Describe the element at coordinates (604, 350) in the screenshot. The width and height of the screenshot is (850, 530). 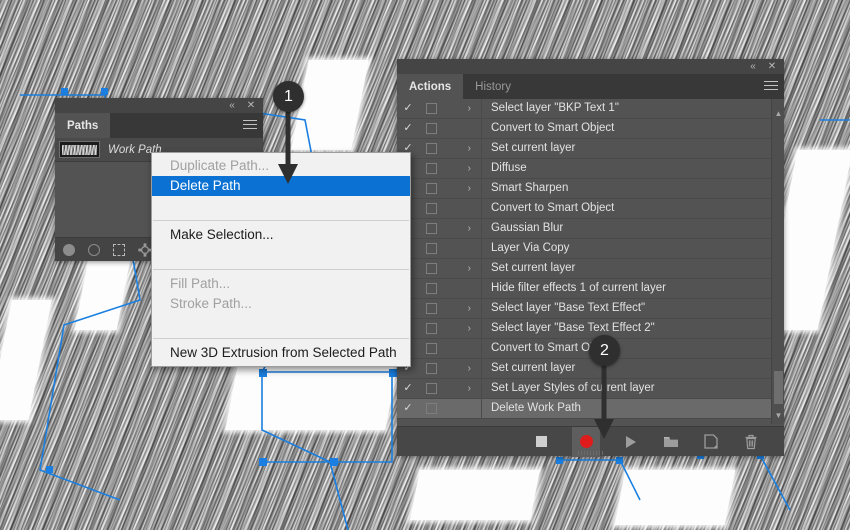
I see `callout-2-badge: 2` at that location.